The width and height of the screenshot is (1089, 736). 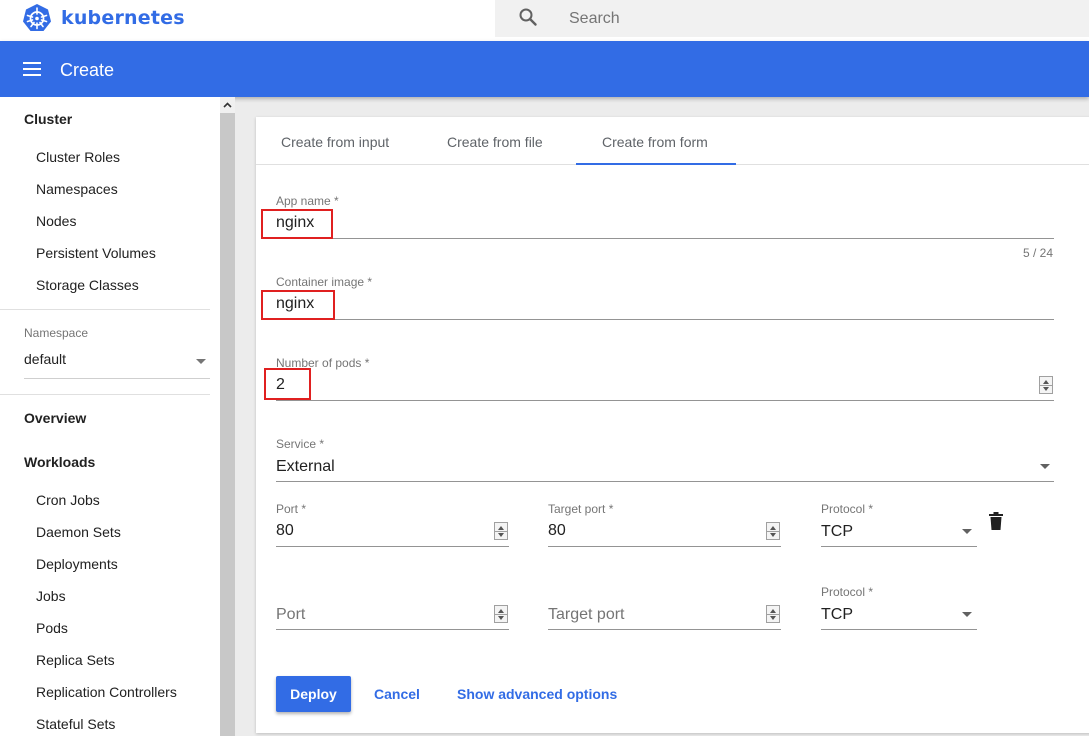 I want to click on top-bar: kubernetes Search, so click(x=544, y=20).